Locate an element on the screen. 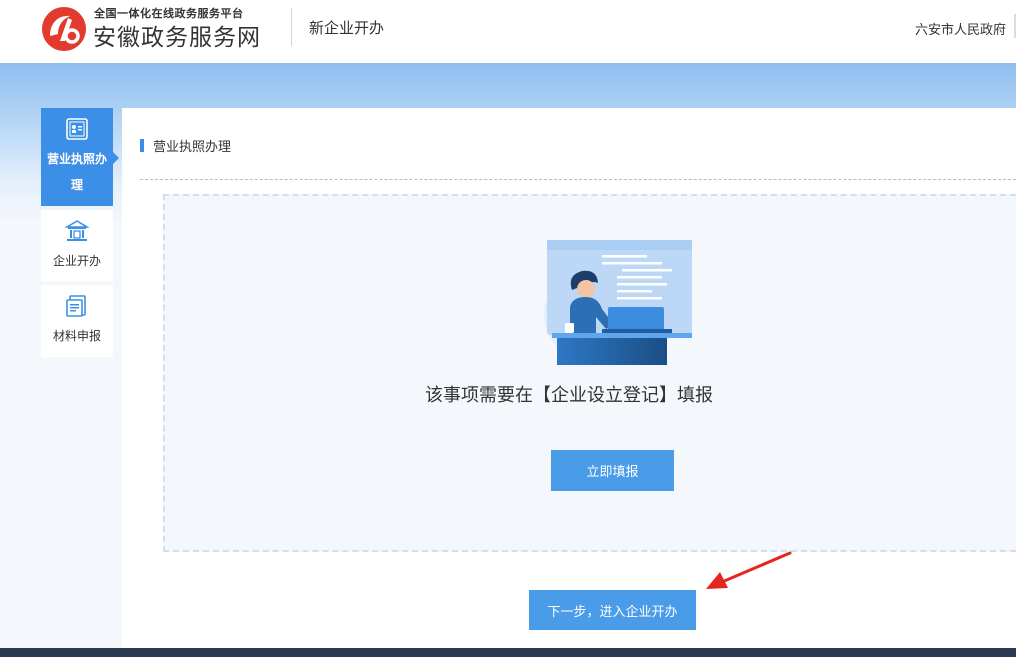 This screenshot has height=657, width=1016. notice-text: 该事项需要在【企业设立登记】填报 is located at coordinates (569, 395).